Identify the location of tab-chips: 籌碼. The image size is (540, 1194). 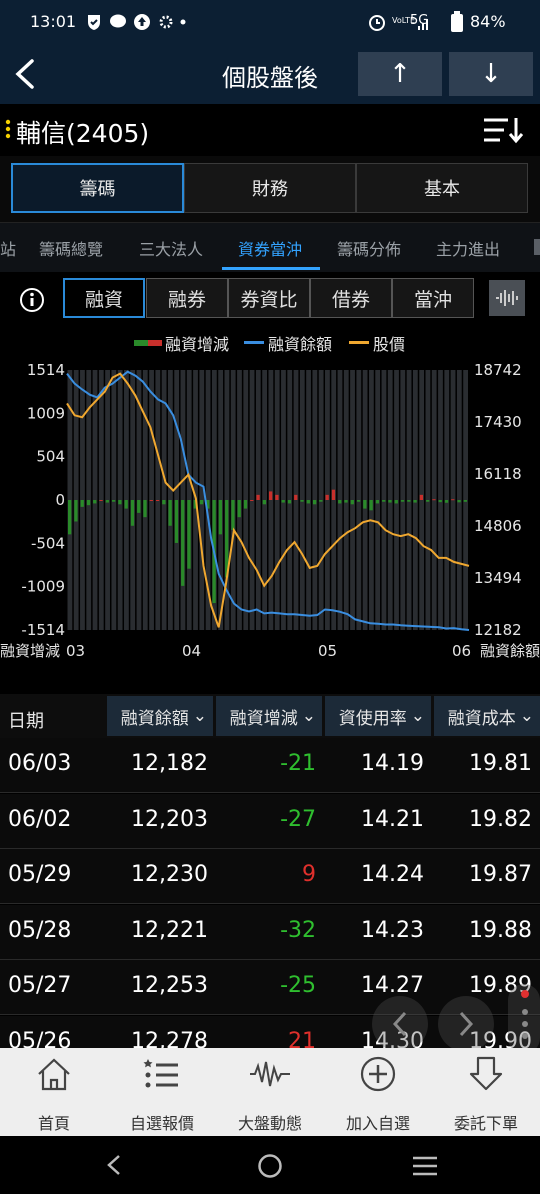
(97, 188).